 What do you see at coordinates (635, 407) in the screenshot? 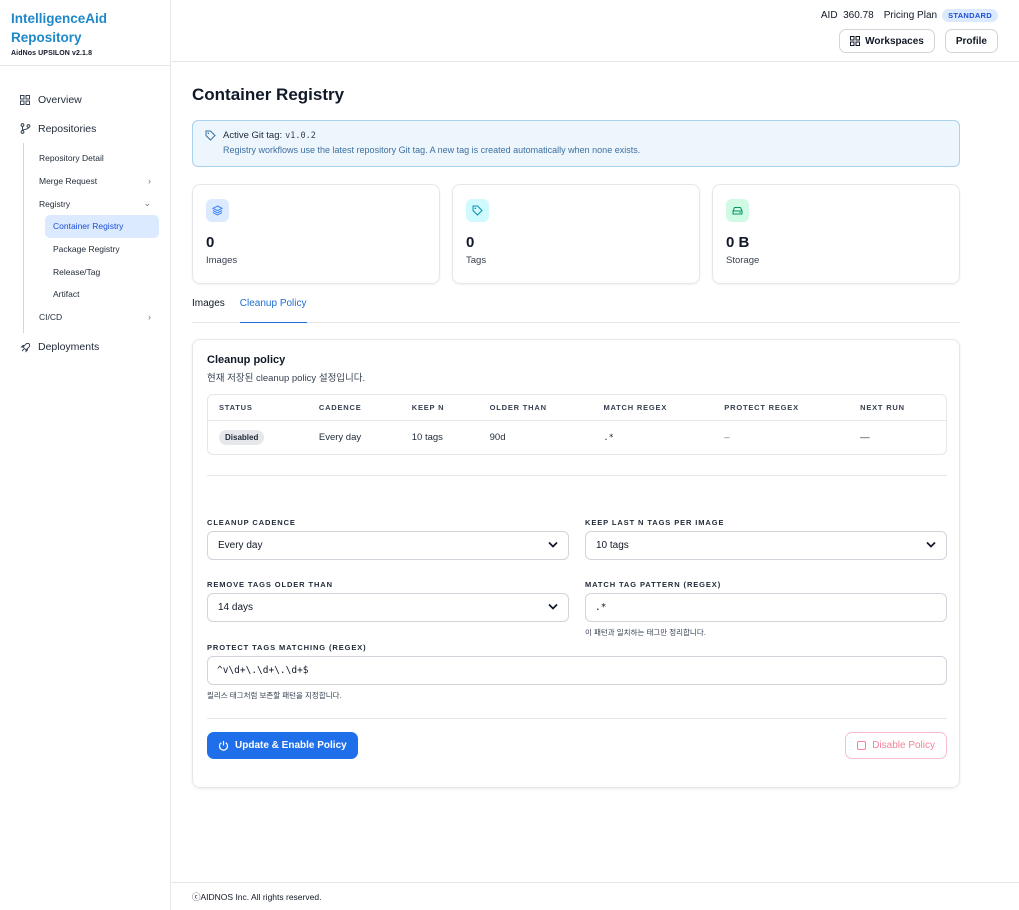
I see `column-header: MATCH REGEX` at bounding box center [635, 407].